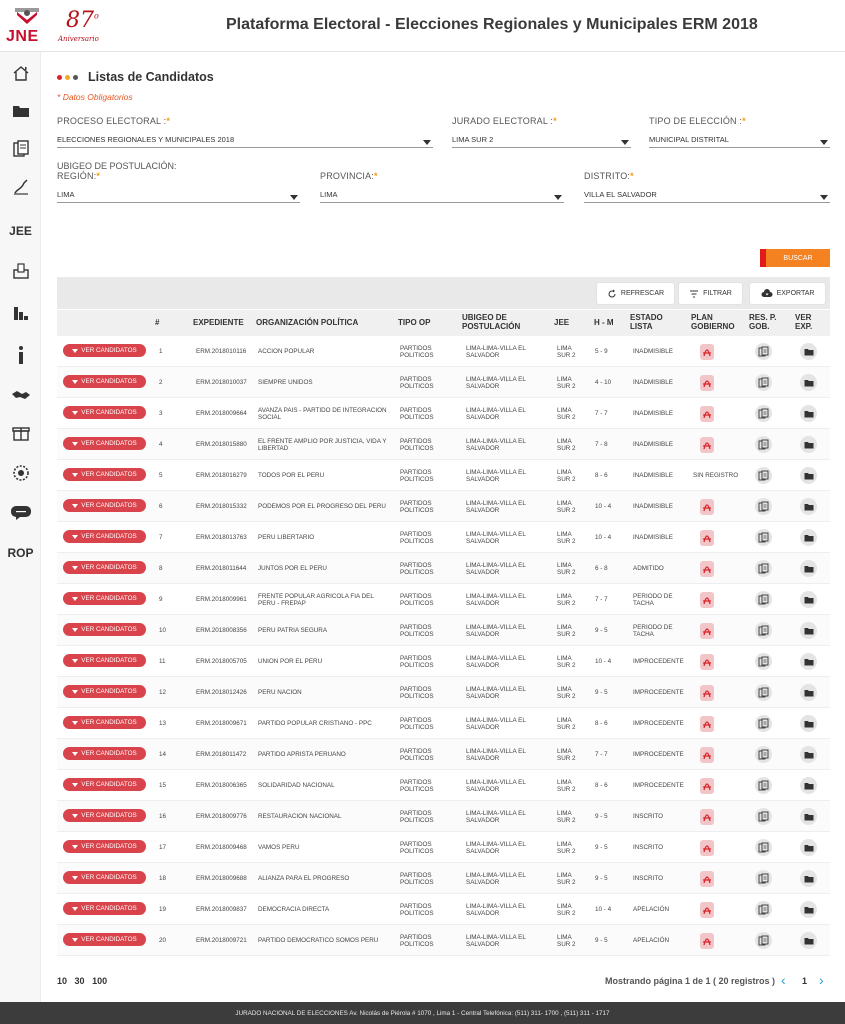 The height and width of the screenshot is (1024, 845). I want to click on sidebar-item-handshake, so click(20, 395).